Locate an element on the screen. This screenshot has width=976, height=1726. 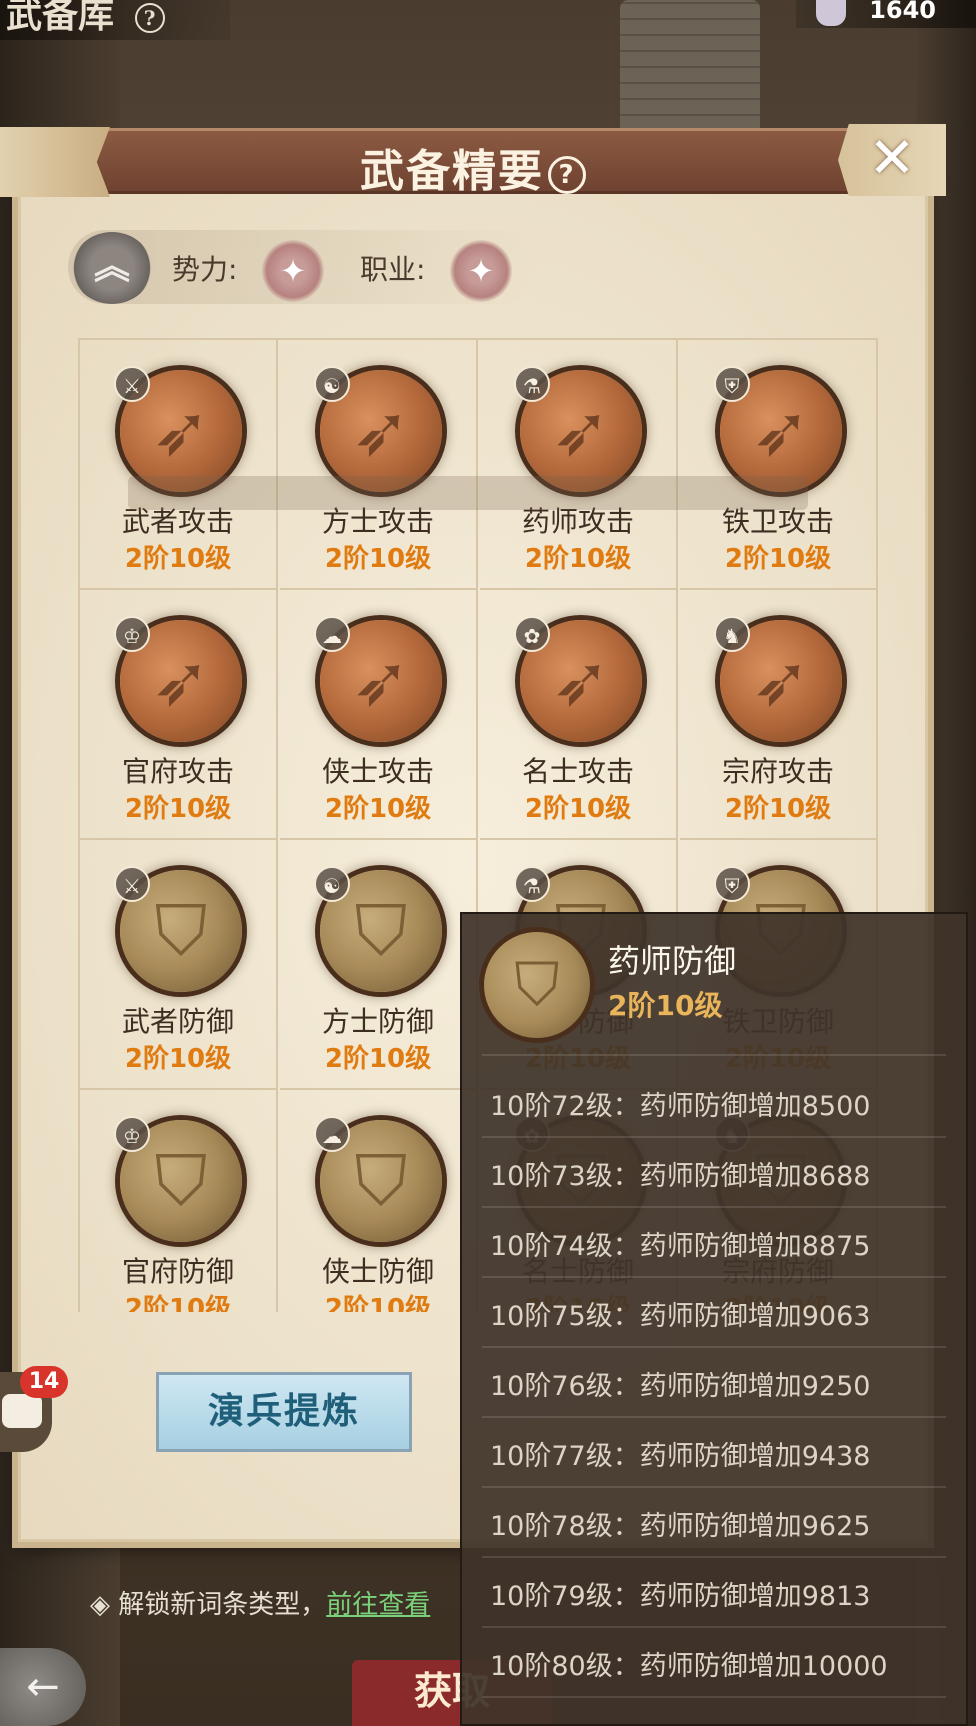
unlock-hint-text: ◈ 解锁新词条类型， is located at coordinates (208, 1605).